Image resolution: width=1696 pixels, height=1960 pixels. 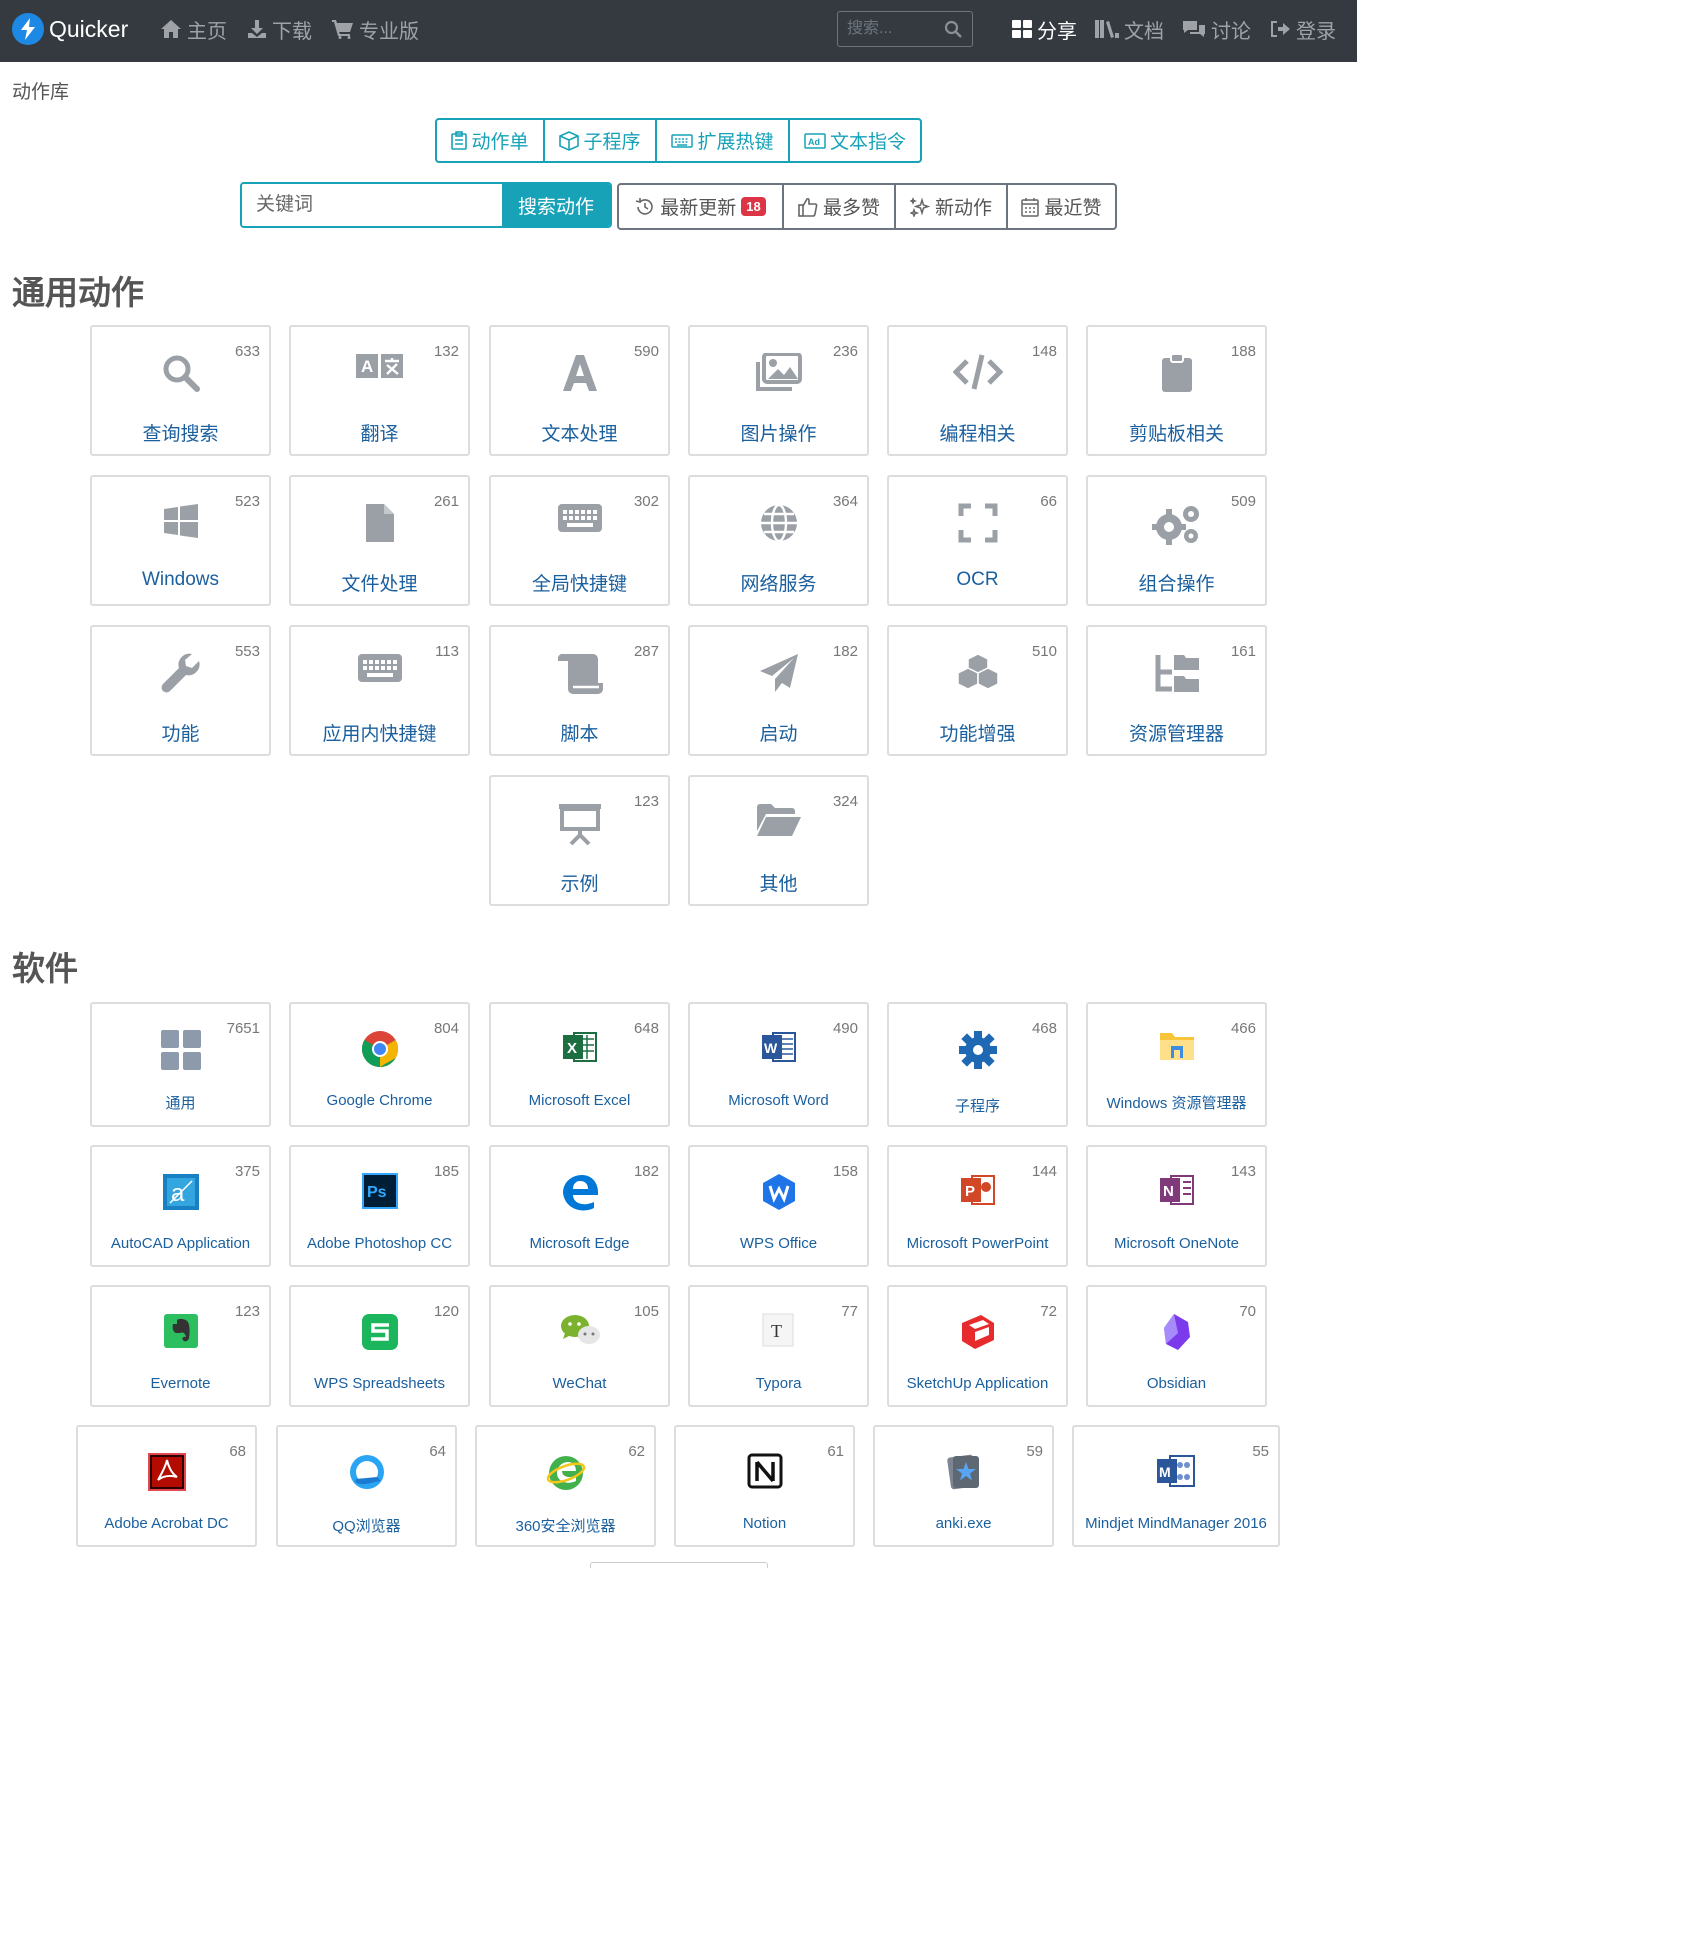 What do you see at coordinates (379, 390) in the screenshot?
I see `category-card: 132 A 翻译` at bounding box center [379, 390].